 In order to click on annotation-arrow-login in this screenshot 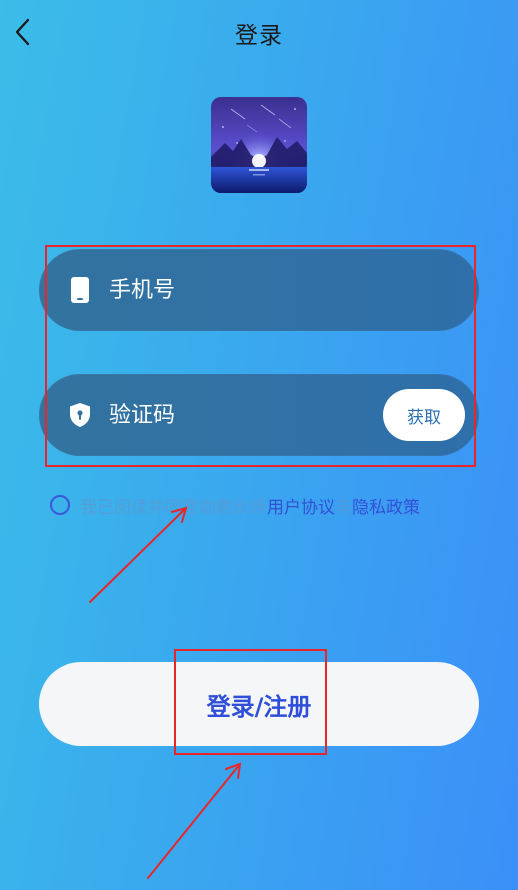, I will do `click(194, 821)`.